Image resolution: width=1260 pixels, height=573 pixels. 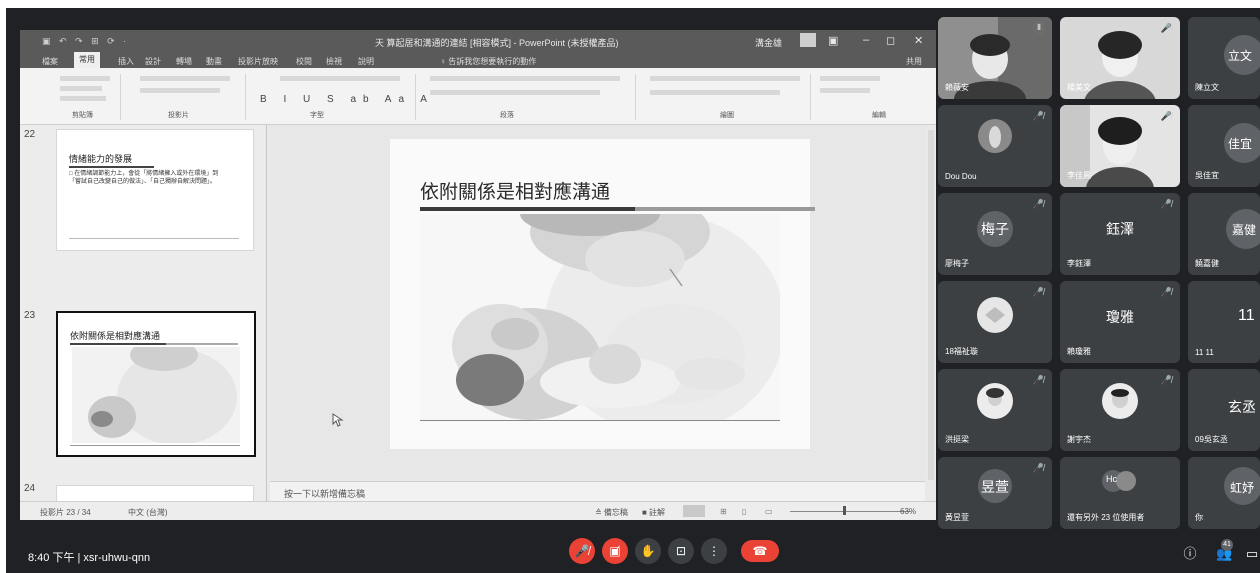 What do you see at coordinates (995, 487) in the screenshot?
I see `participant-initials: 昱萱` at bounding box center [995, 487].